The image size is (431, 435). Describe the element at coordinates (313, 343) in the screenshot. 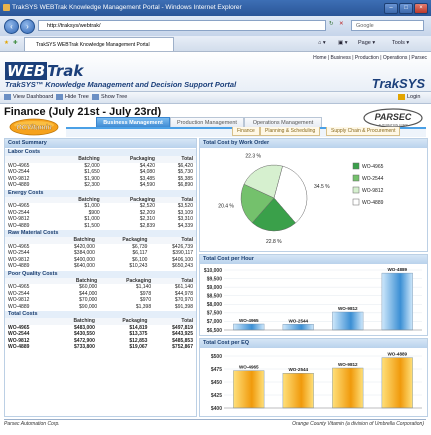

I see `cost-per-eq-title: Total Cost per EQ` at that location.